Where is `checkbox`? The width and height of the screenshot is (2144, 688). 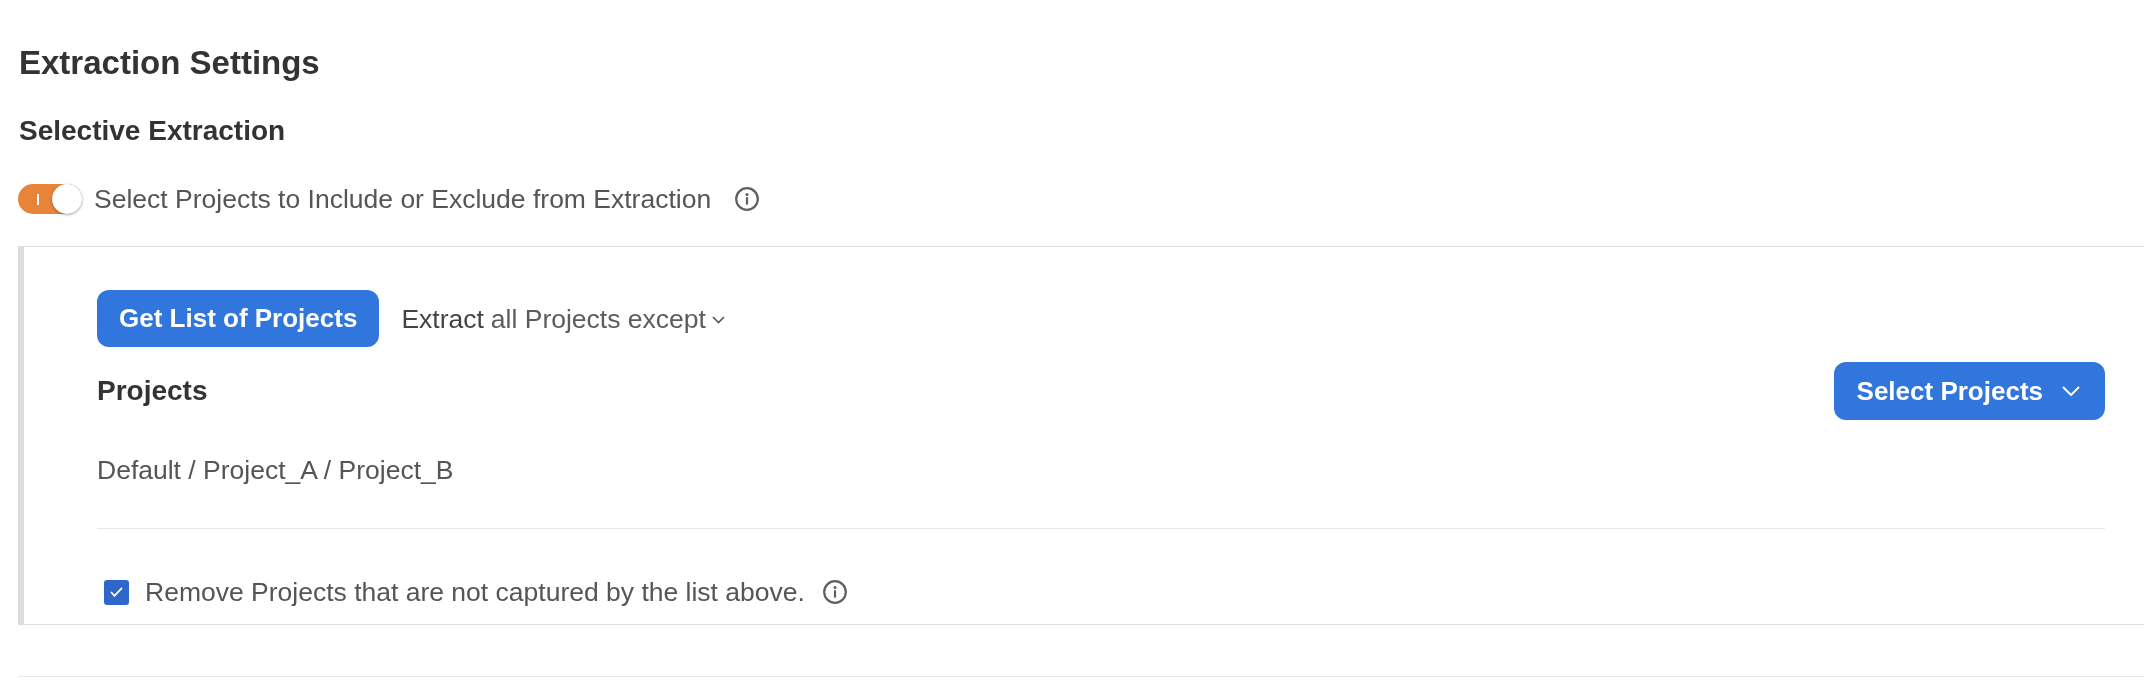
checkbox is located at coordinates (116, 592).